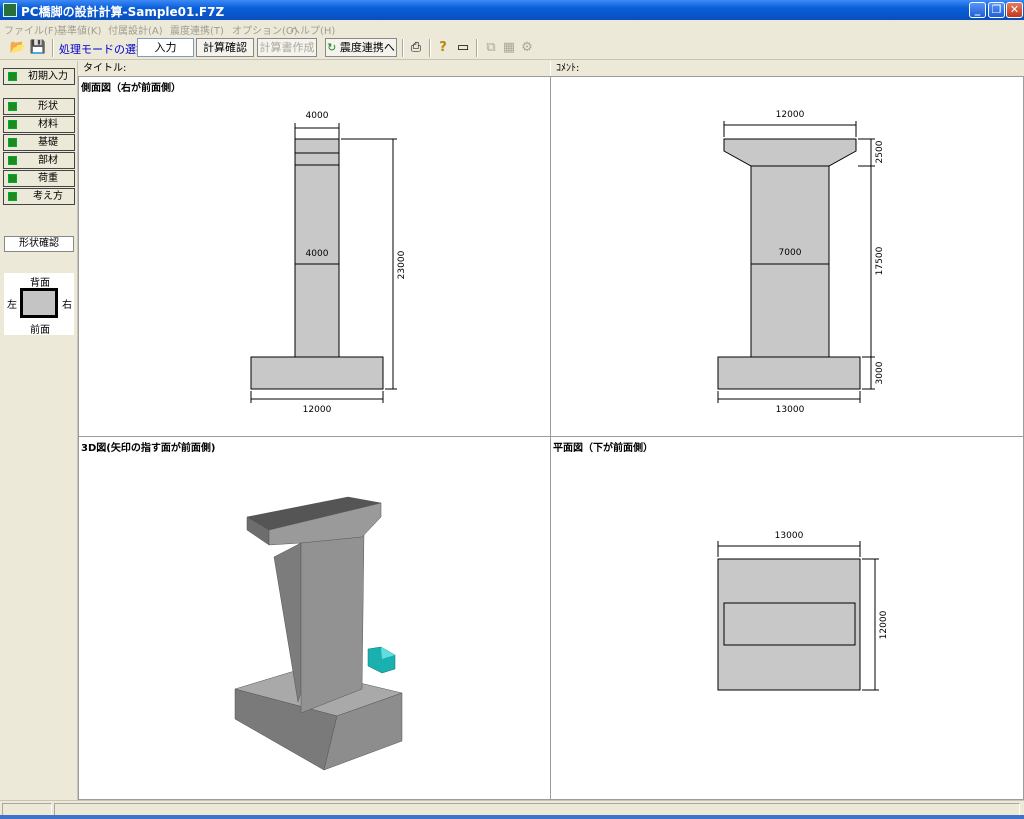  Describe the element at coordinates (123, 12) in the screenshot. I see `window-title: PC橋脚の設計計算-Sample01.F7Z` at that location.